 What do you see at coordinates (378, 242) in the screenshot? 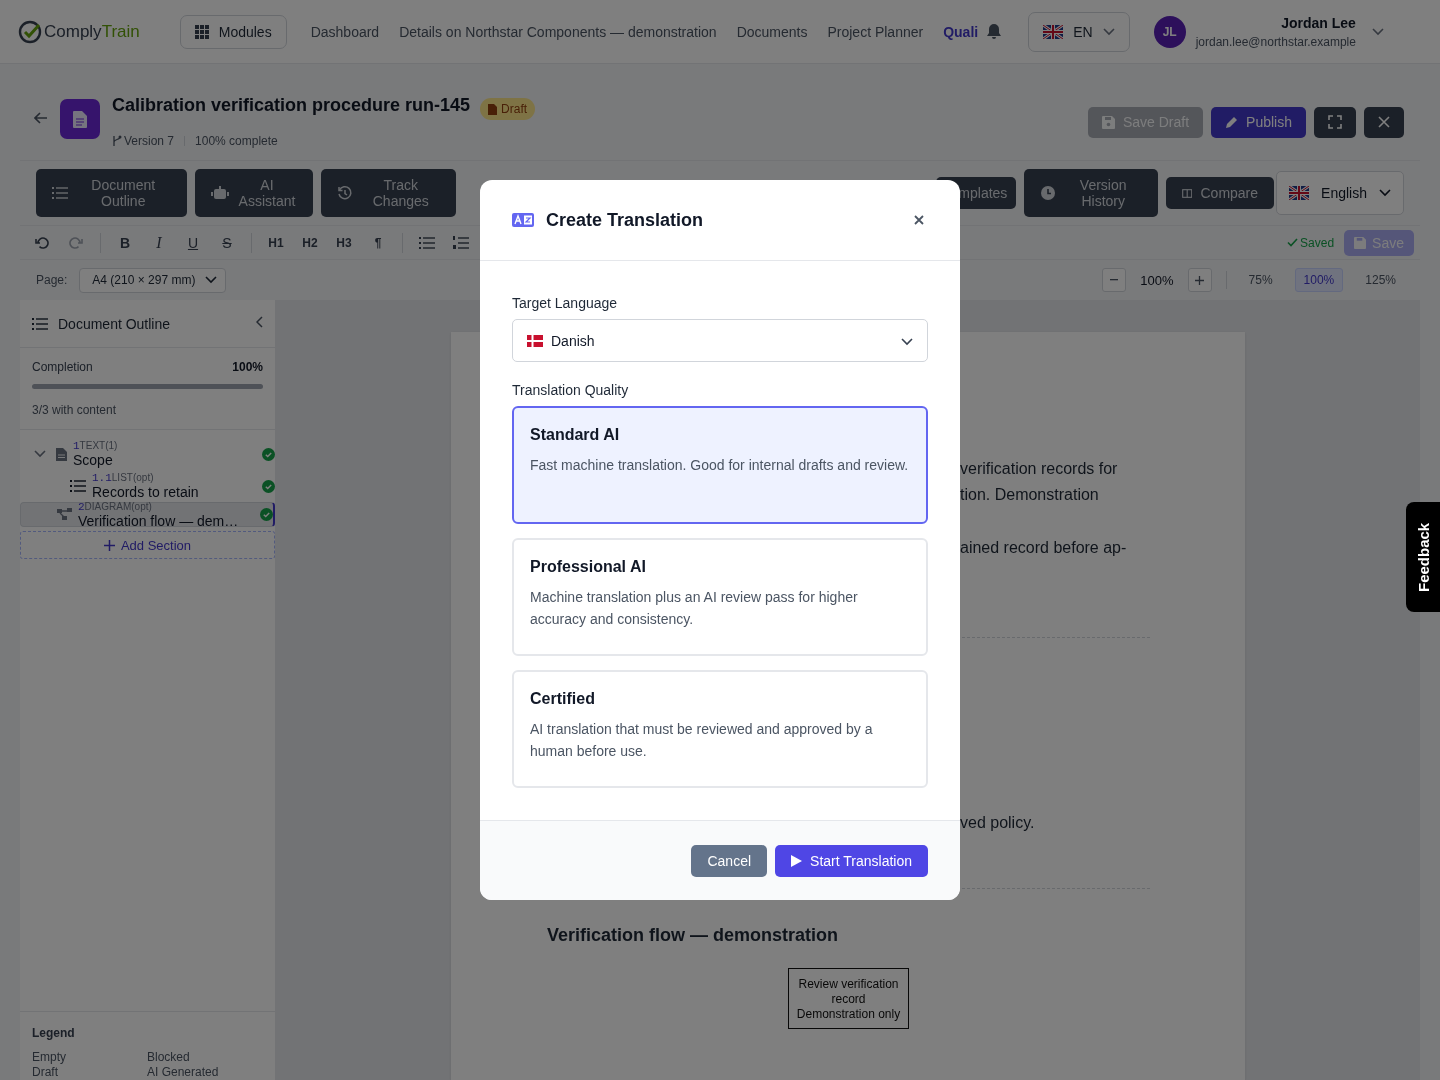
I see `heading-button: ¶` at bounding box center [378, 242].